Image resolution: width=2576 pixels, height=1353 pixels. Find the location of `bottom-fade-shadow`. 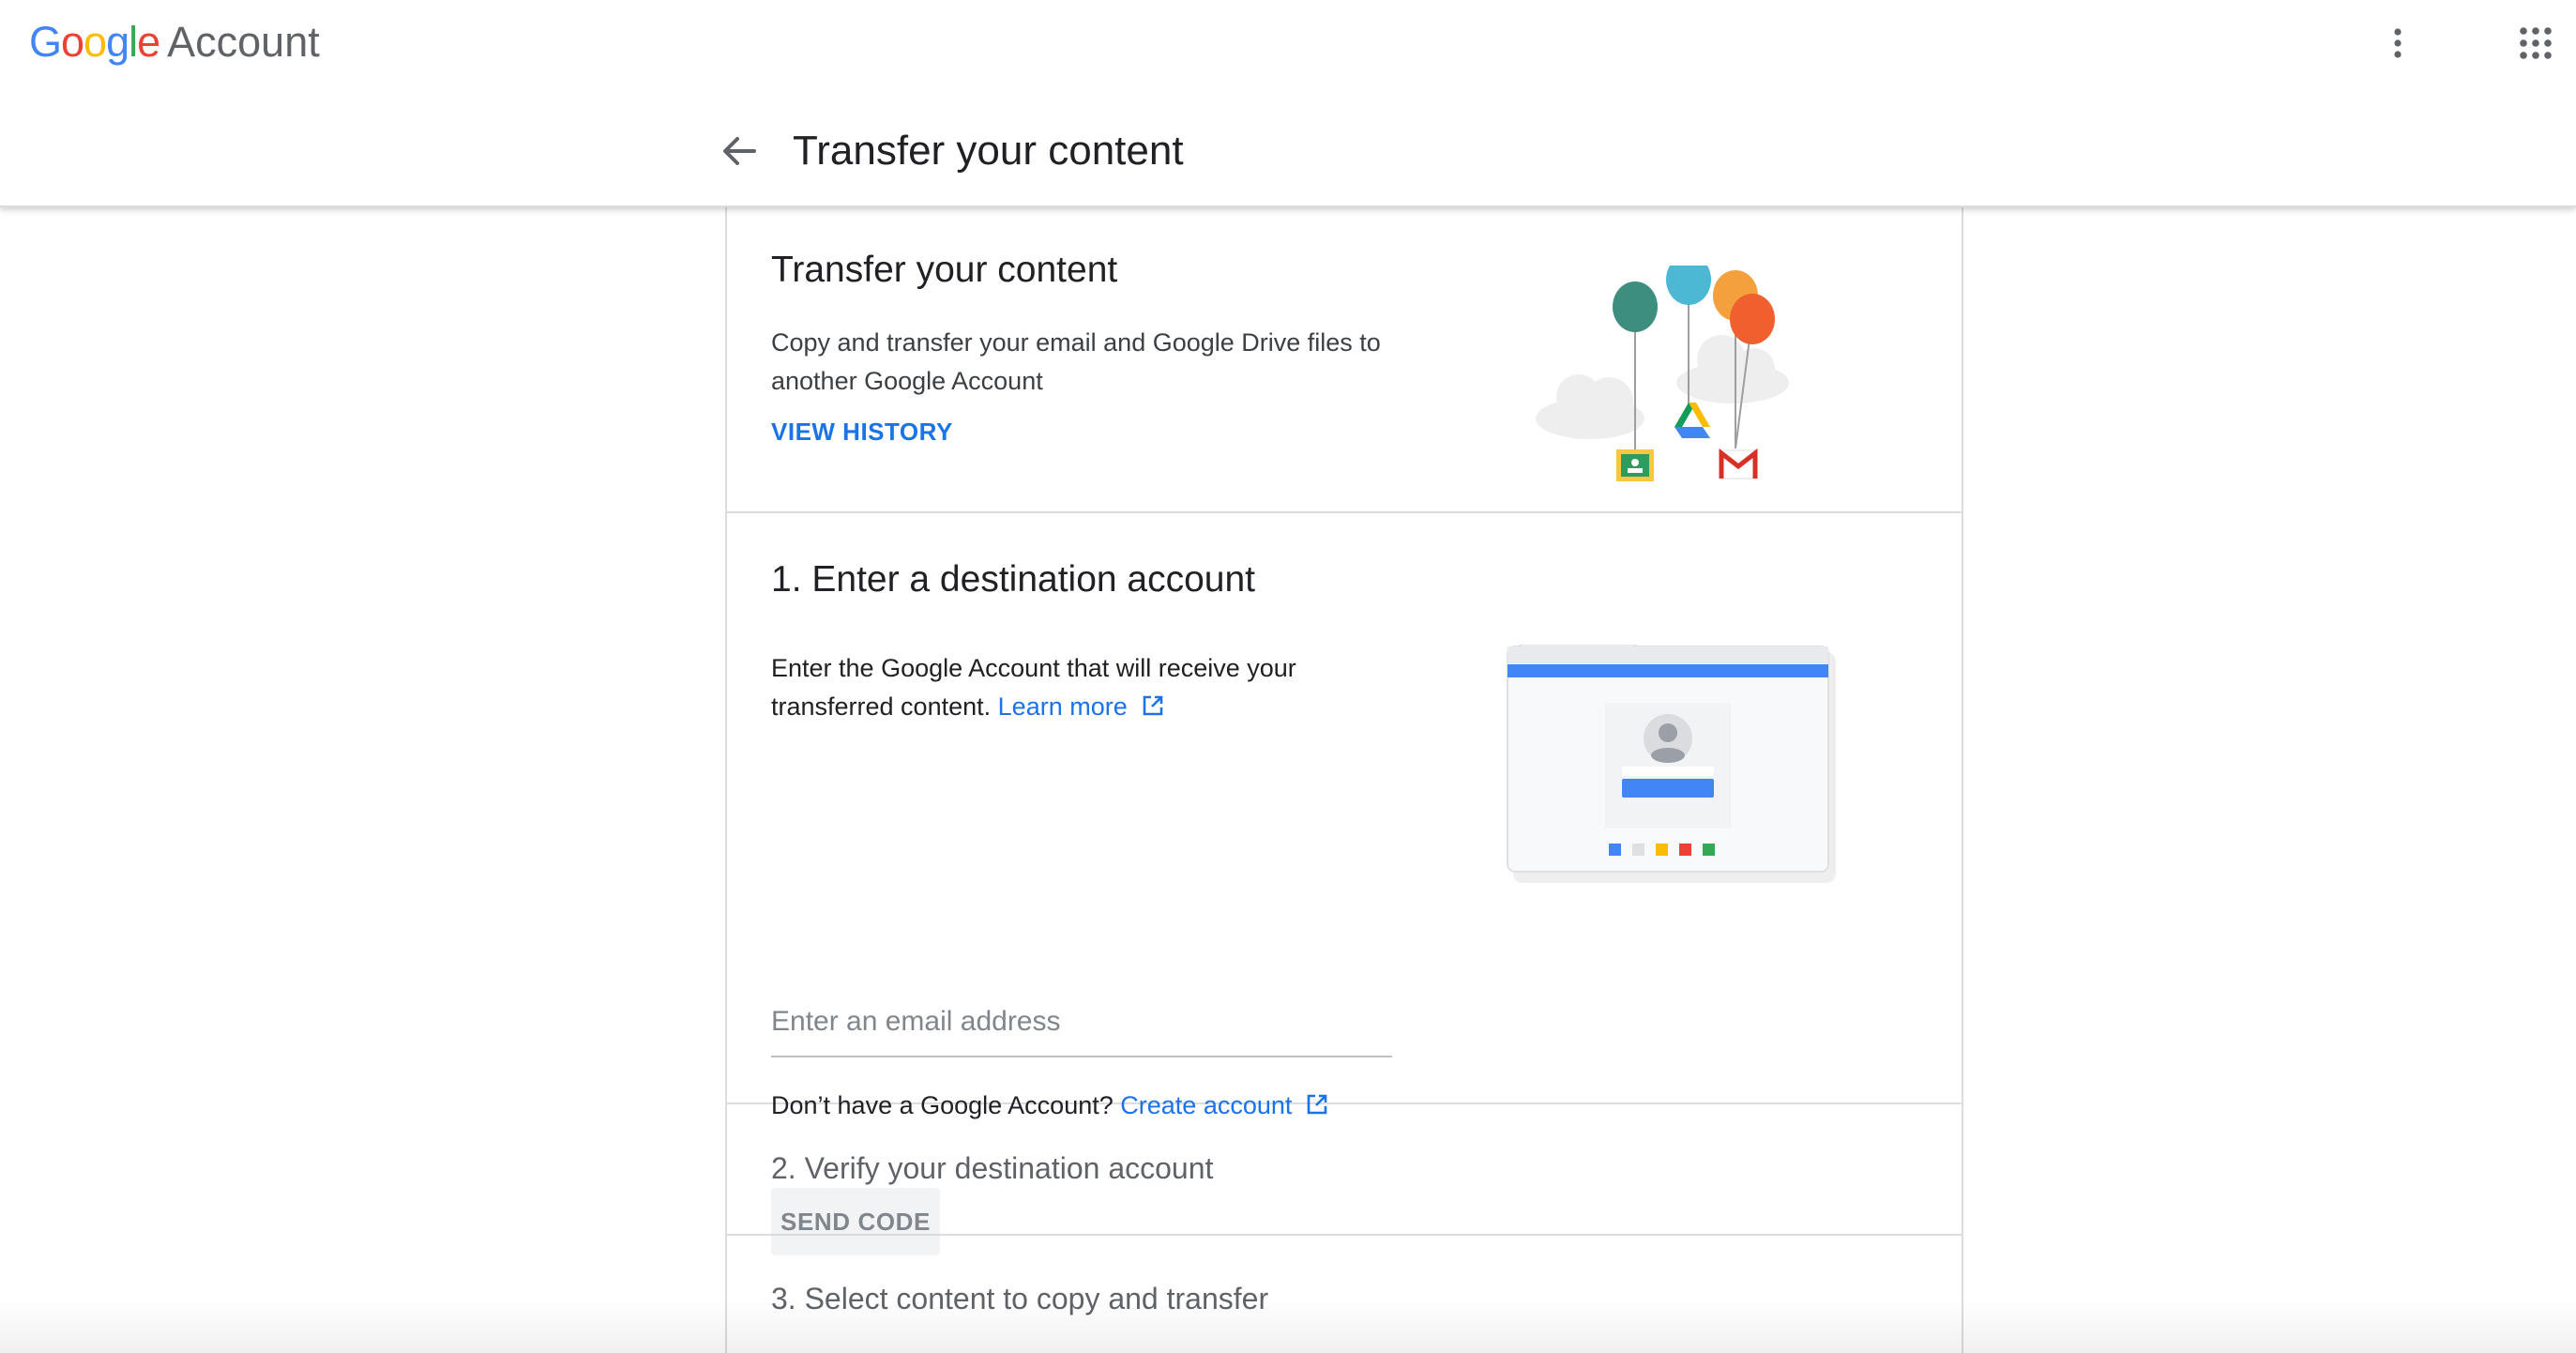

bottom-fade-shadow is located at coordinates (1288, 1325).